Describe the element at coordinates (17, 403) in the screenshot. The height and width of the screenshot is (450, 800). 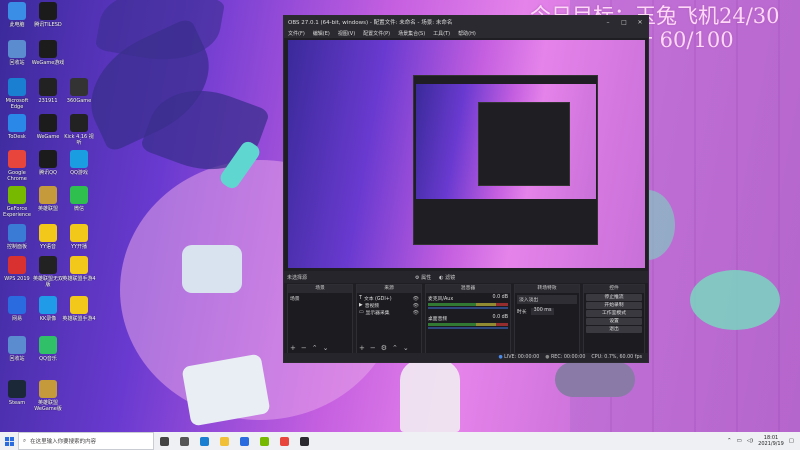
I see `desktop-icon-label: Steam` at that location.